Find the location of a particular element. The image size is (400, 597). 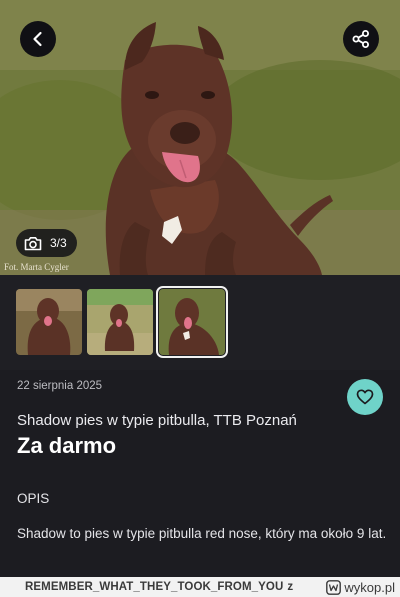

heart-icon is located at coordinates (365, 397).